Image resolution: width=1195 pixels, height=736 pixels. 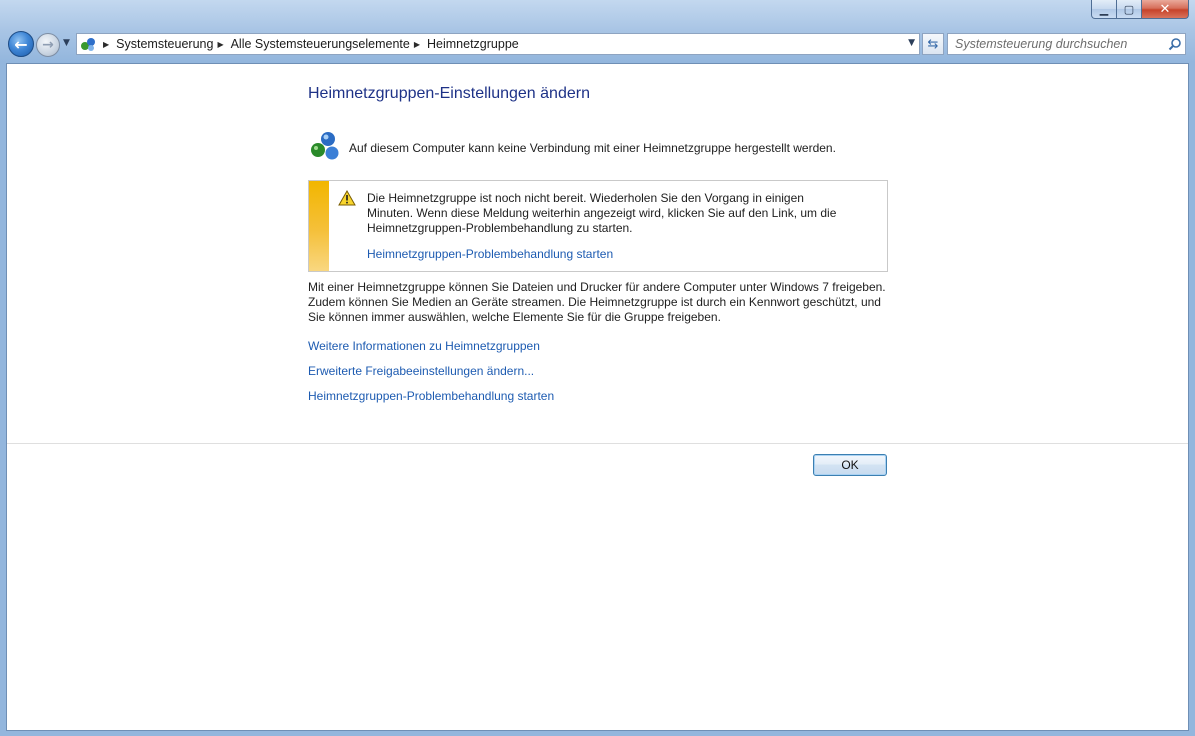 I want to click on search-icon, so click(x=1175, y=44).